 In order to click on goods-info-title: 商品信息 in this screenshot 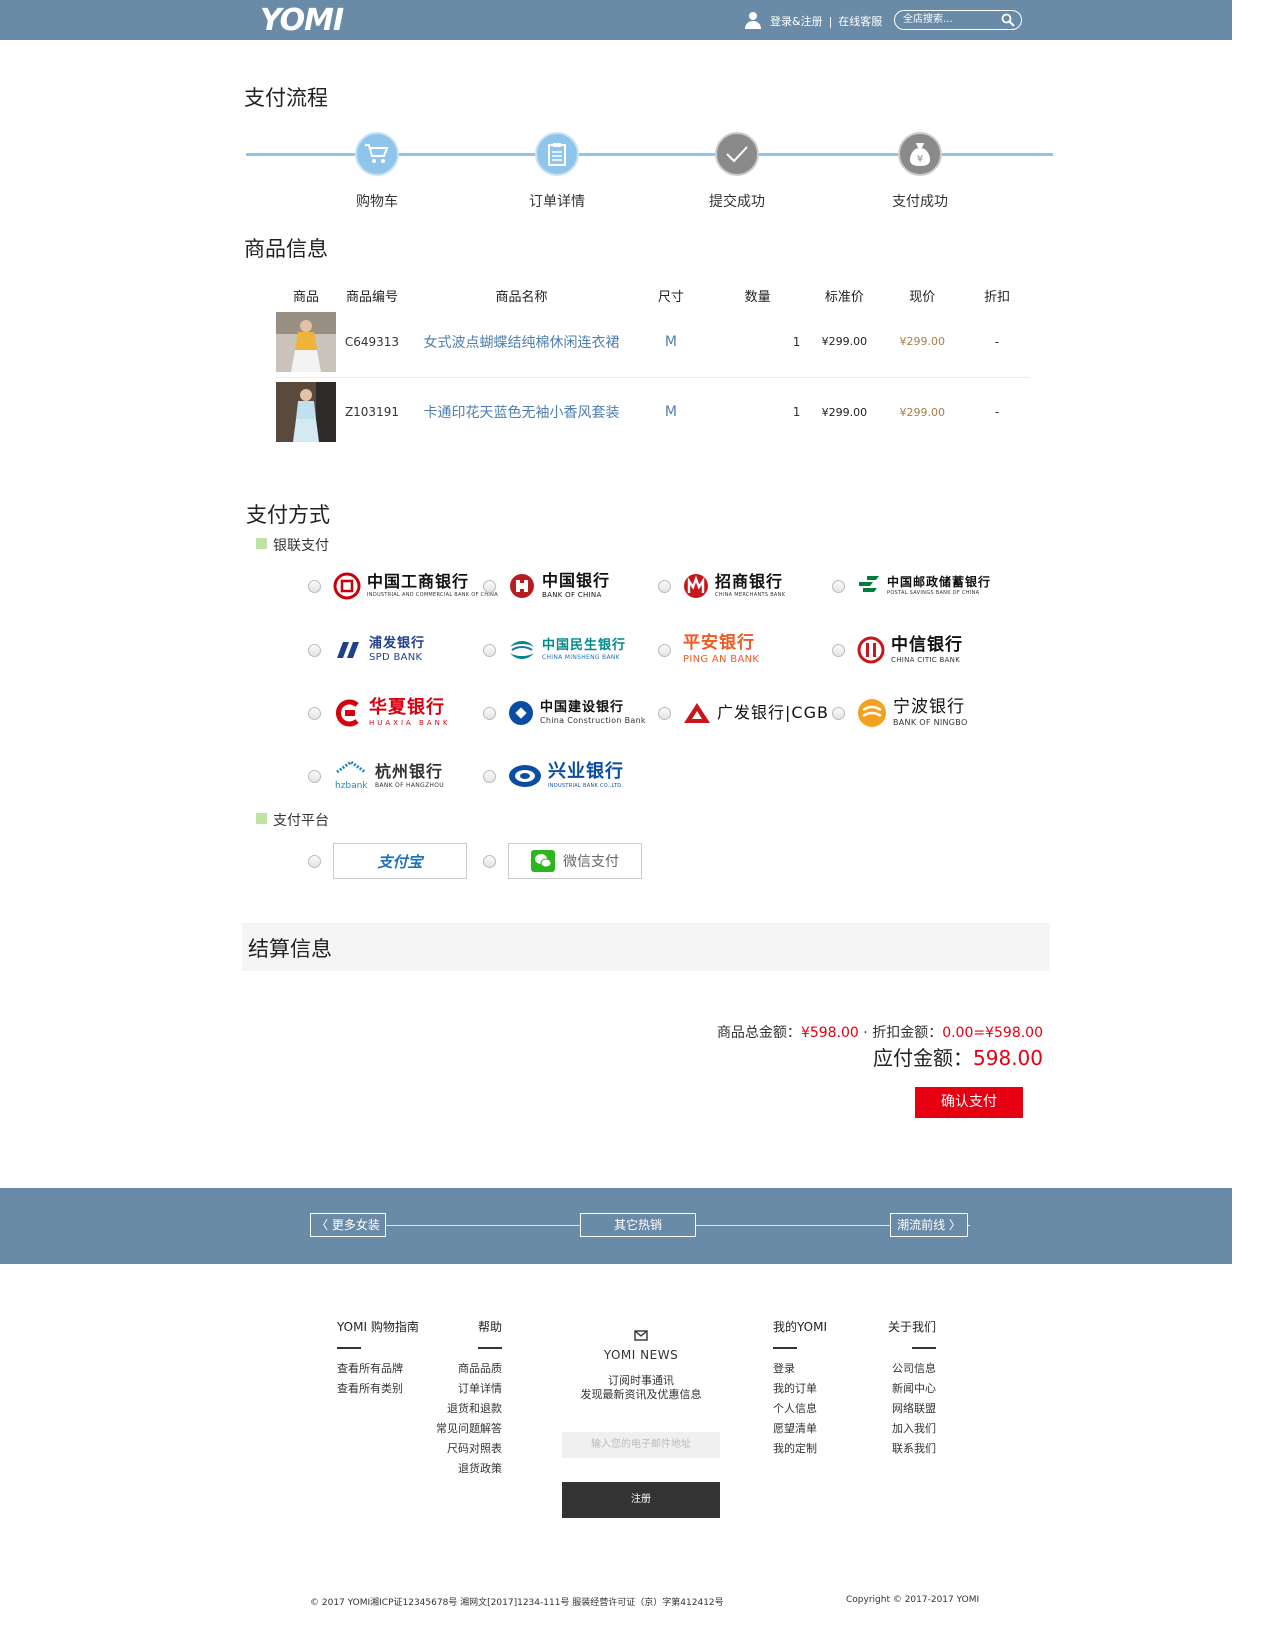, I will do `click(286, 249)`.